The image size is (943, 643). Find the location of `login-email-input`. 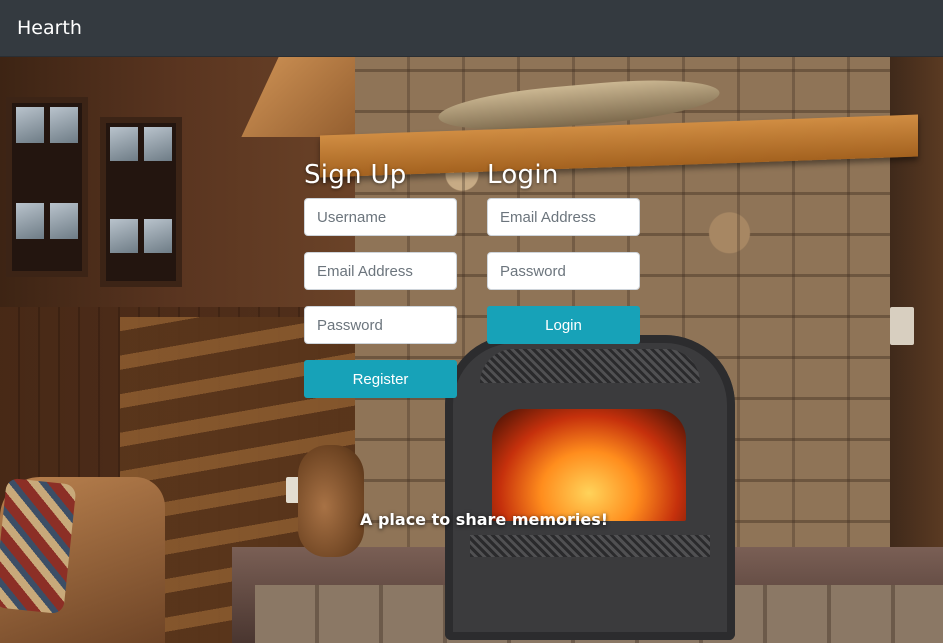

login-email-input is located at coordinates (563, 217).